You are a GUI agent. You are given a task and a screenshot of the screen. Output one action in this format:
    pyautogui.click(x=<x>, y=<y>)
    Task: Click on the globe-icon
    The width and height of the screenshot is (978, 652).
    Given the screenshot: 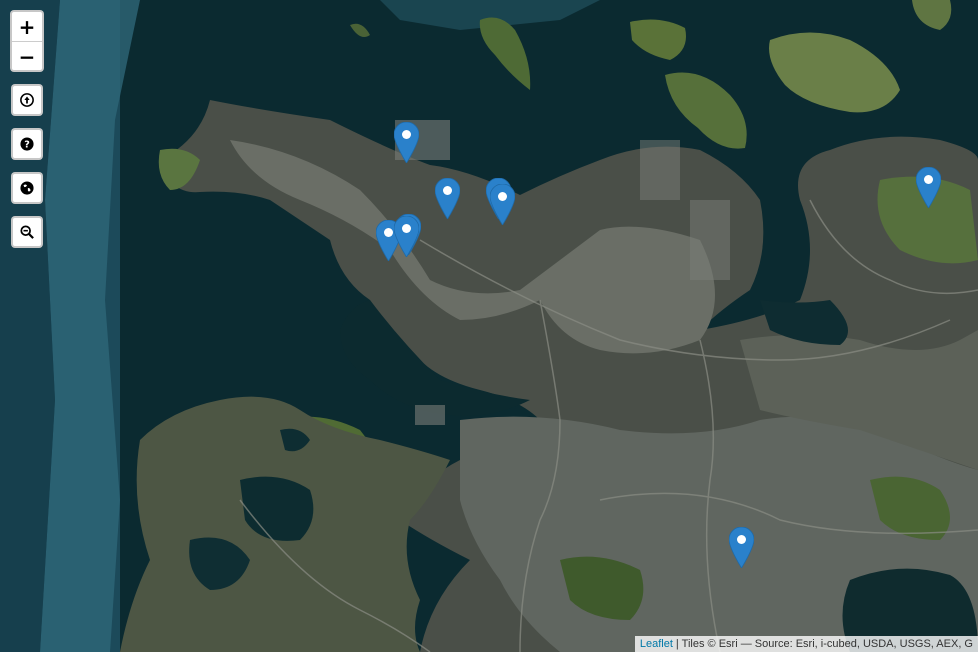 What is the action you would take?
    pyautogui.click(x=27, y=188)
    